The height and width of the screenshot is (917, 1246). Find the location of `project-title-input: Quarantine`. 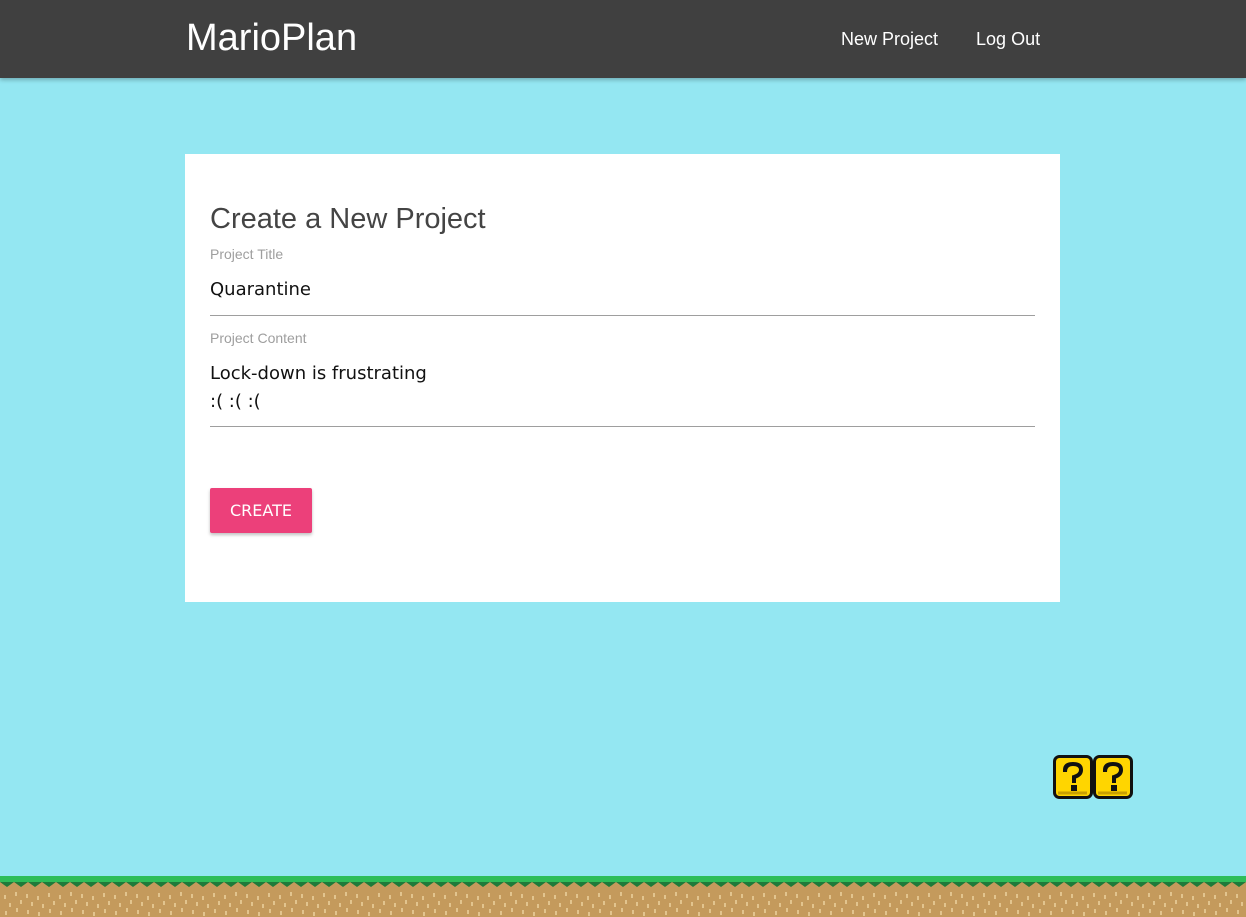

project-title-input: Quarantine is located at coordinates (622, 296).